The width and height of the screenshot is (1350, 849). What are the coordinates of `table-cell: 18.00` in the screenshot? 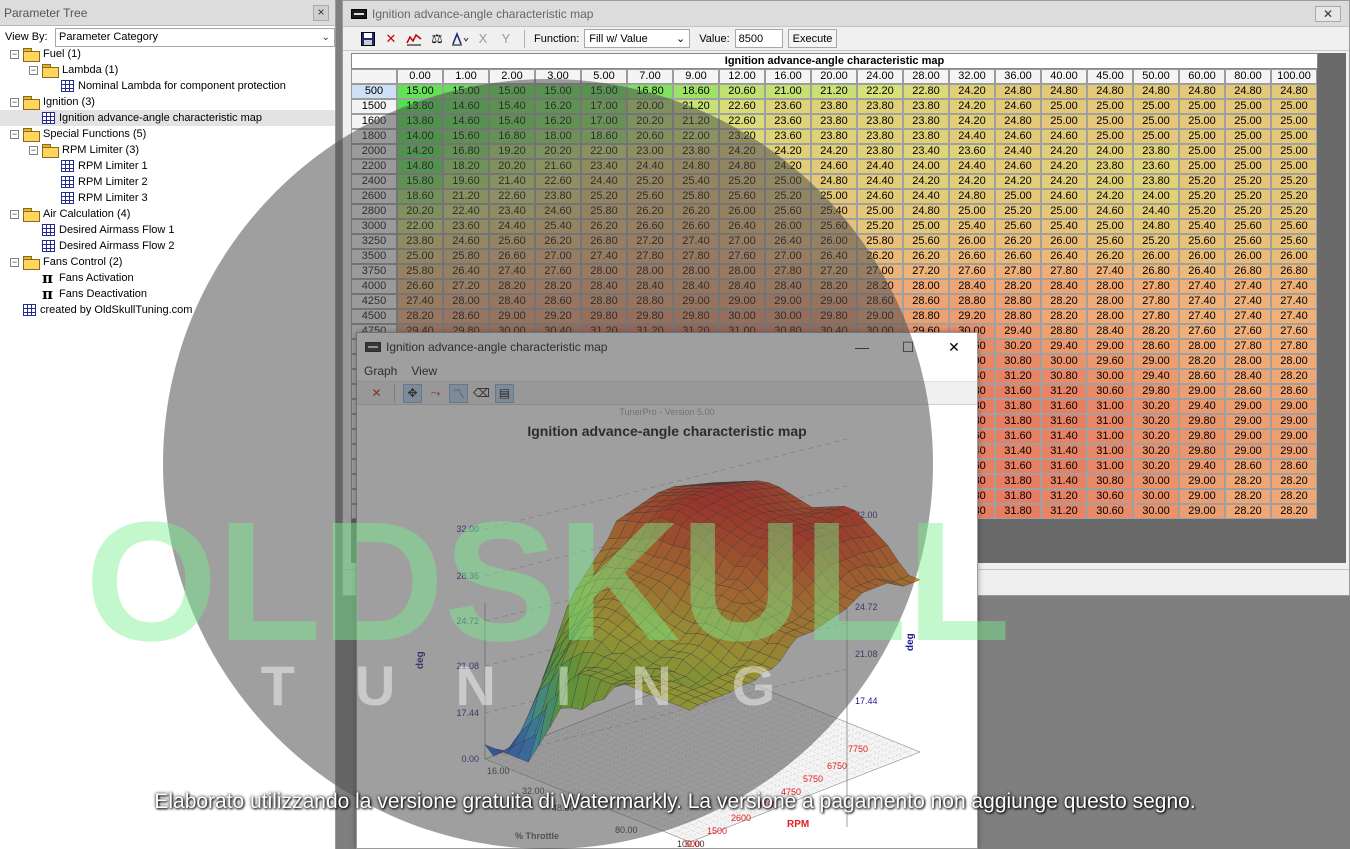 It's located at (558, 136).